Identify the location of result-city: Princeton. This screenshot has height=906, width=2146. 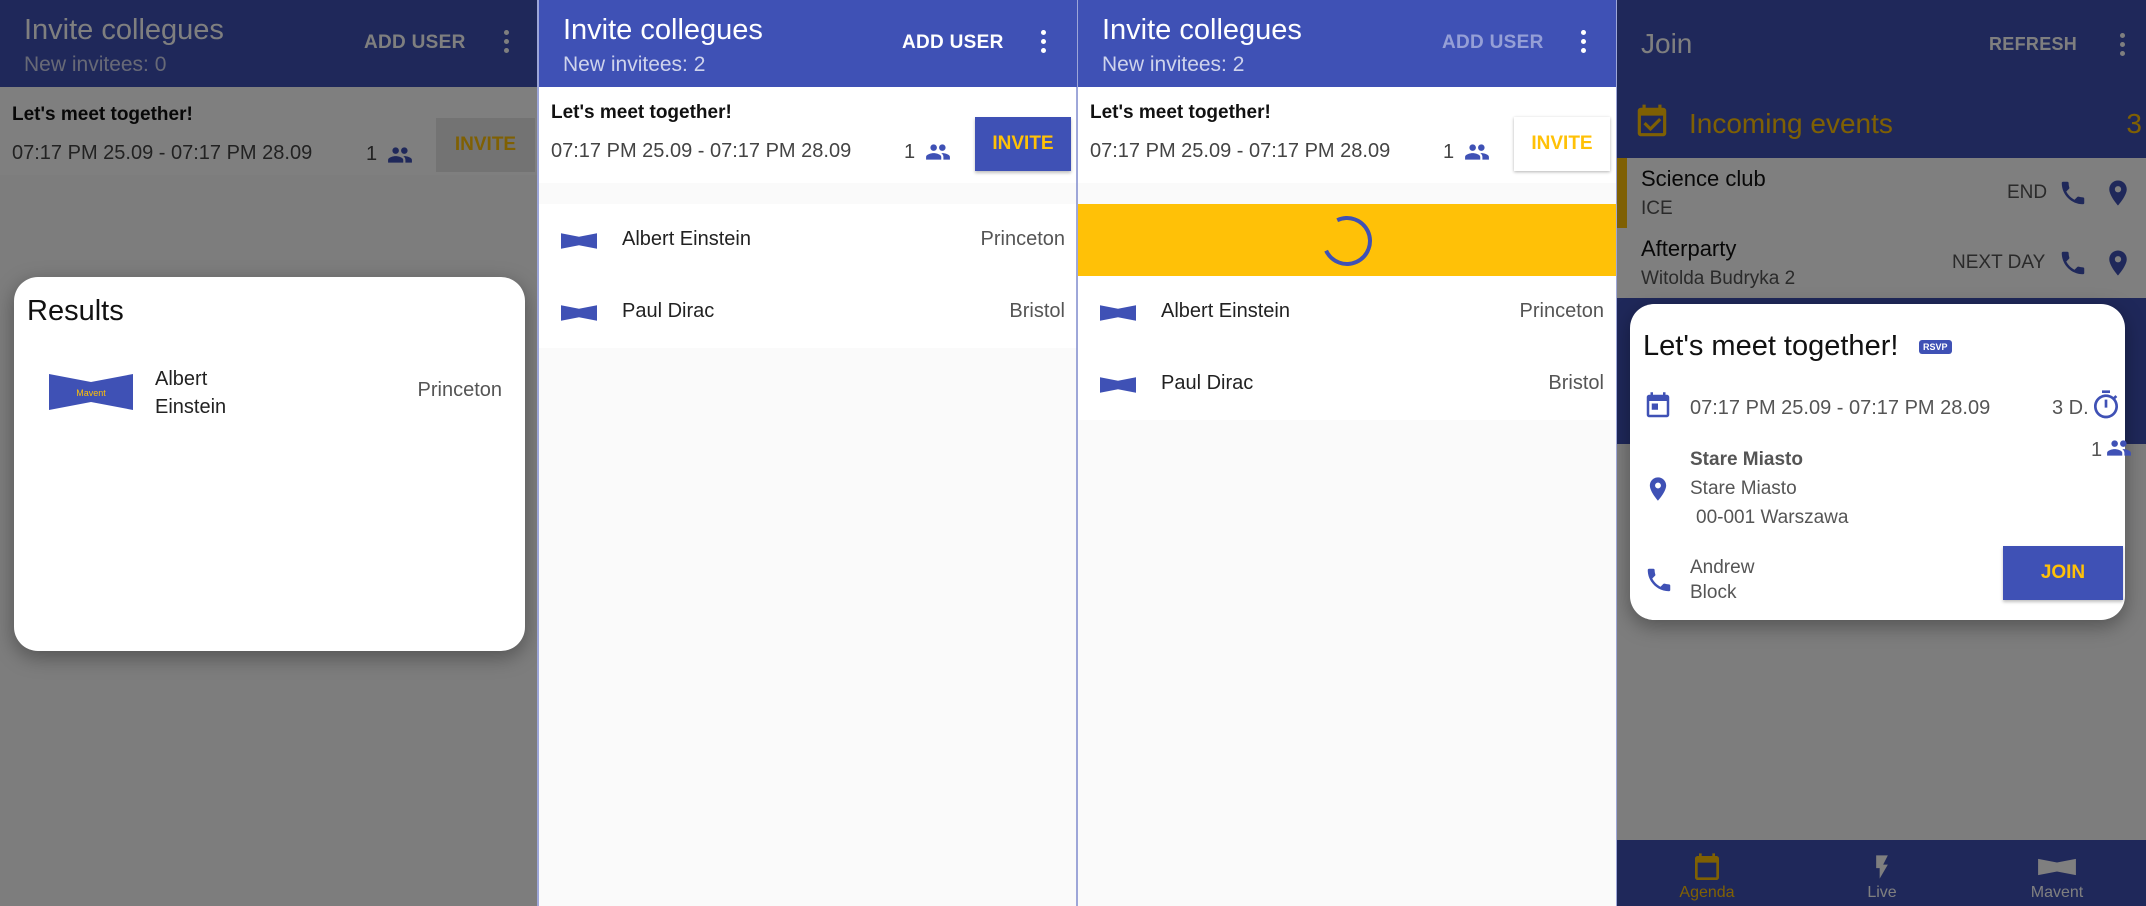
(460, 390).